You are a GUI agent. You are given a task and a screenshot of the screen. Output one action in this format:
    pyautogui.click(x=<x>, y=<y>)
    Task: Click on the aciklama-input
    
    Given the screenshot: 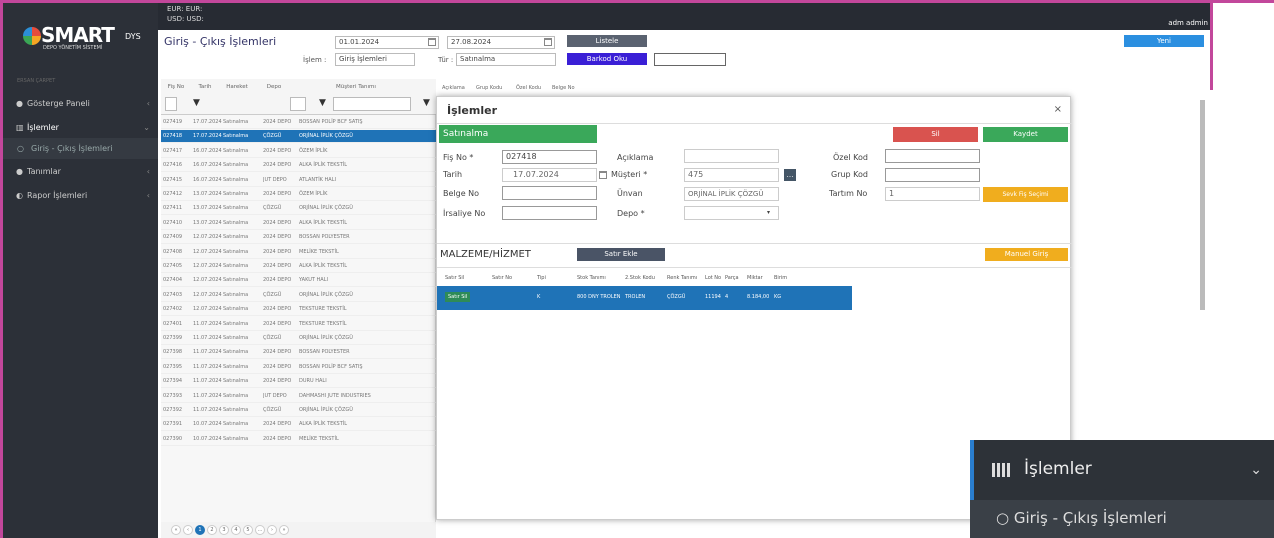 What is the action you would take?
    pyautogui.click(x=731, y=156)
    